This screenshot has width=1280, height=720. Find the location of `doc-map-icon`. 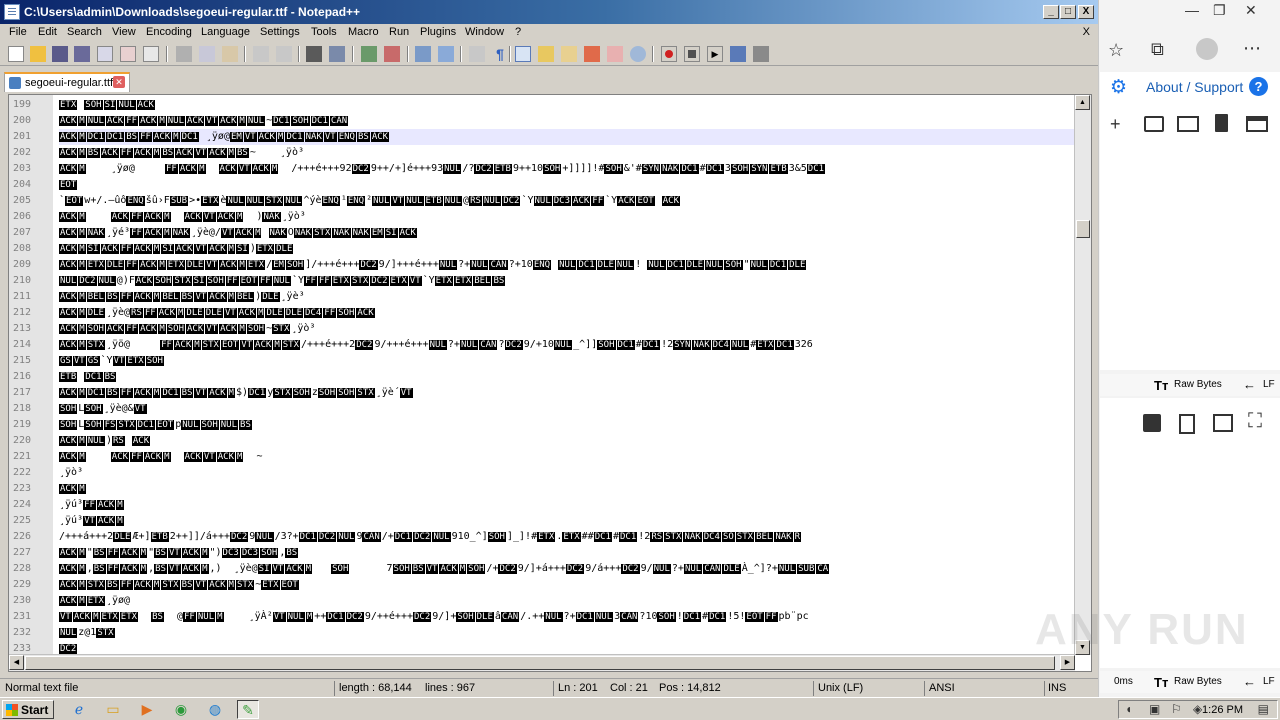

doc-map-icon is located at coordinates (569, 54).